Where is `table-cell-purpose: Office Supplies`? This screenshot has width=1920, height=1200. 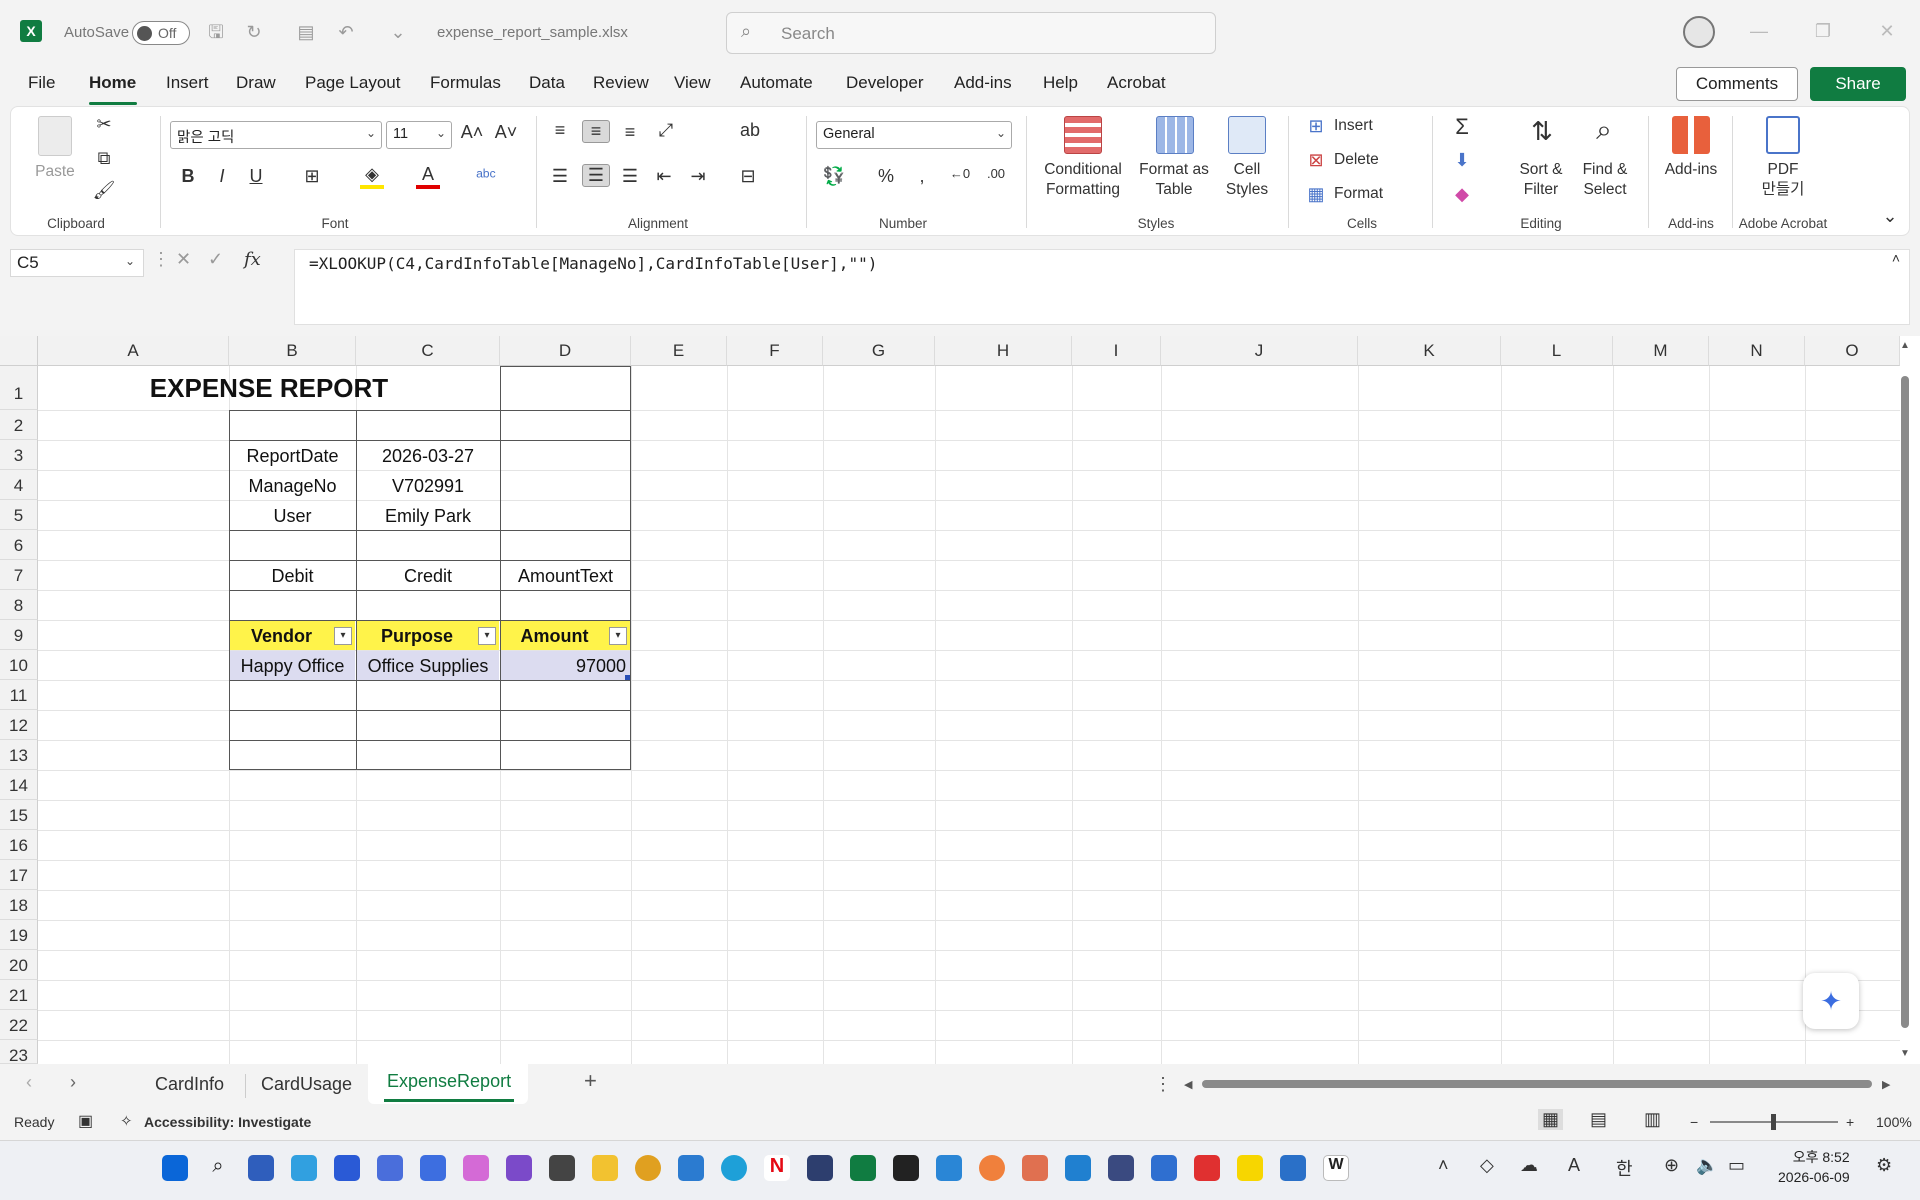 table-cell-purpose: Office Supplies is located at coordinates (428, 665).